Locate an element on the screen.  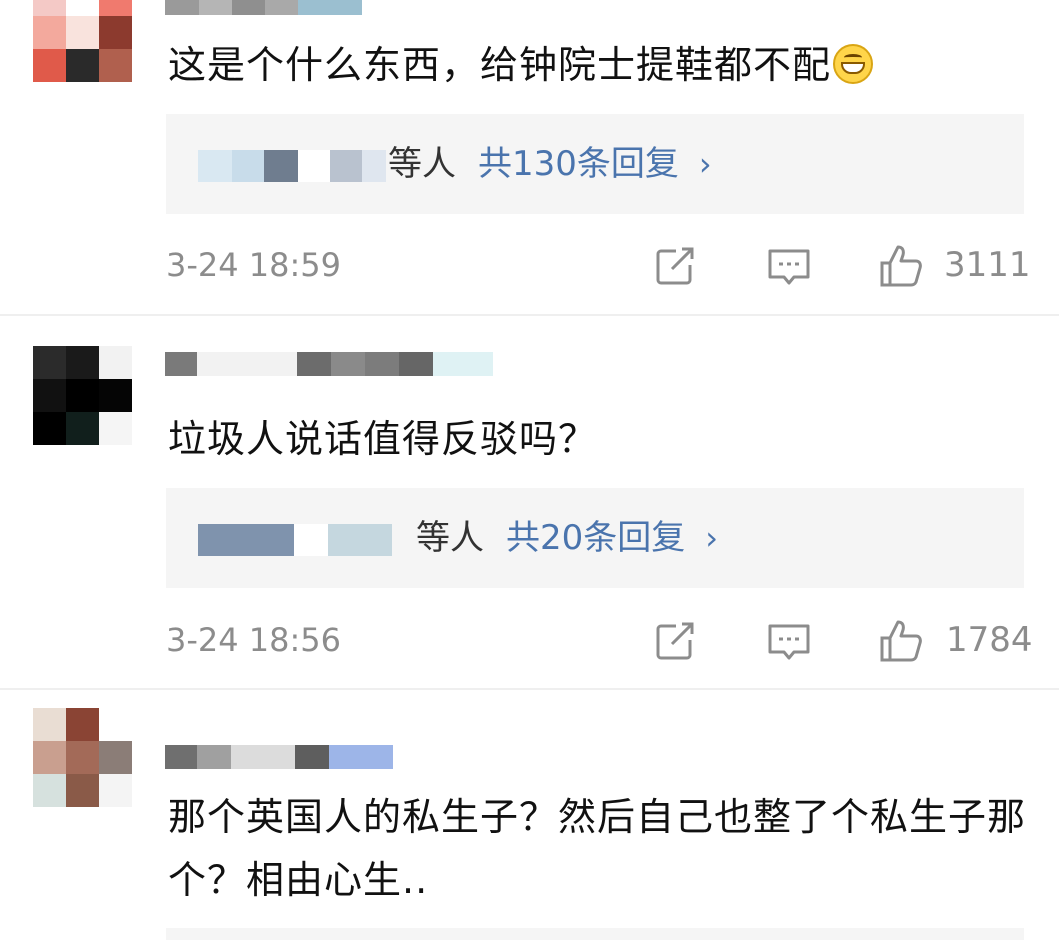
comment-meta: 3-24 18:56 1784 is located at coordinates (599, 641).